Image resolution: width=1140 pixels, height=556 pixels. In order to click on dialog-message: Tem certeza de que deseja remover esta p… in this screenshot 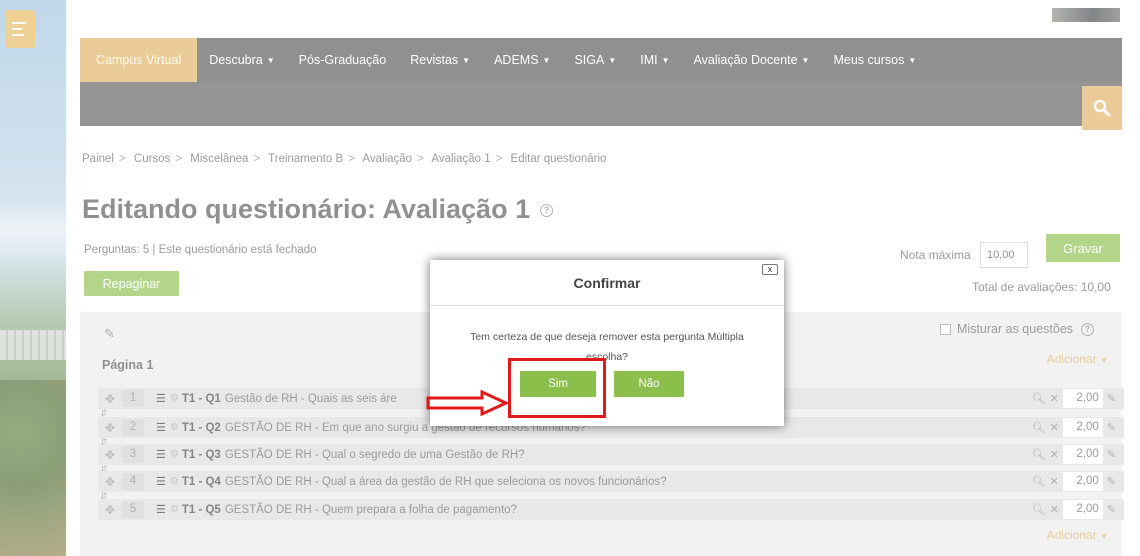, I will do `click(607, 347)`.